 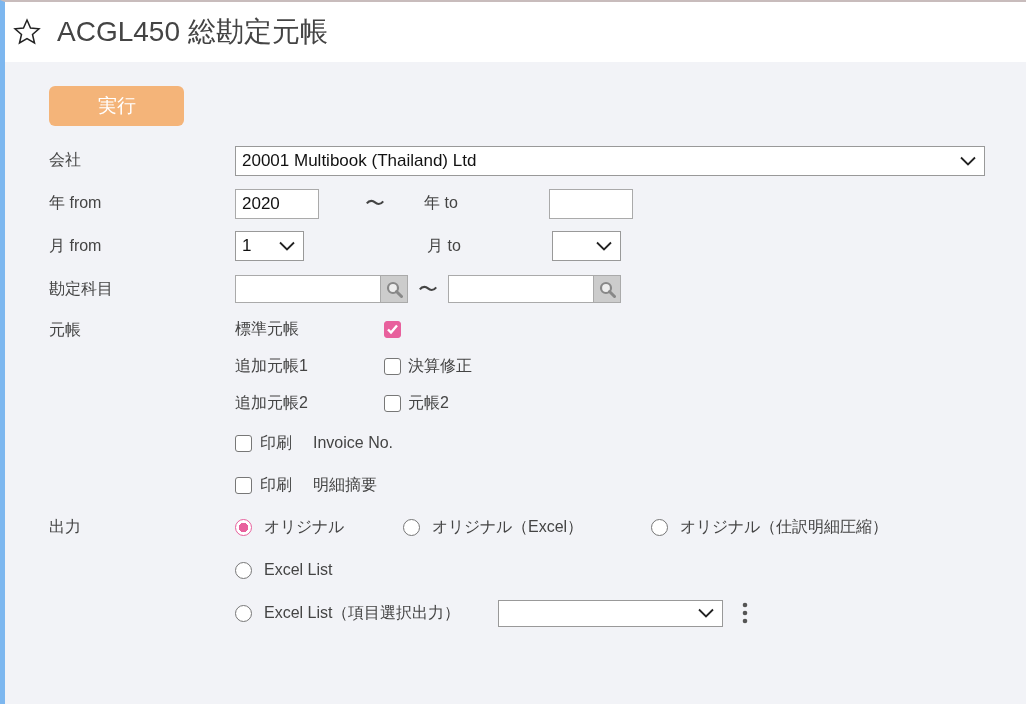 What do you see at coordinates (591, 203) in the screenshot?
I see `year-to-field` at bounding box center [591, 203].